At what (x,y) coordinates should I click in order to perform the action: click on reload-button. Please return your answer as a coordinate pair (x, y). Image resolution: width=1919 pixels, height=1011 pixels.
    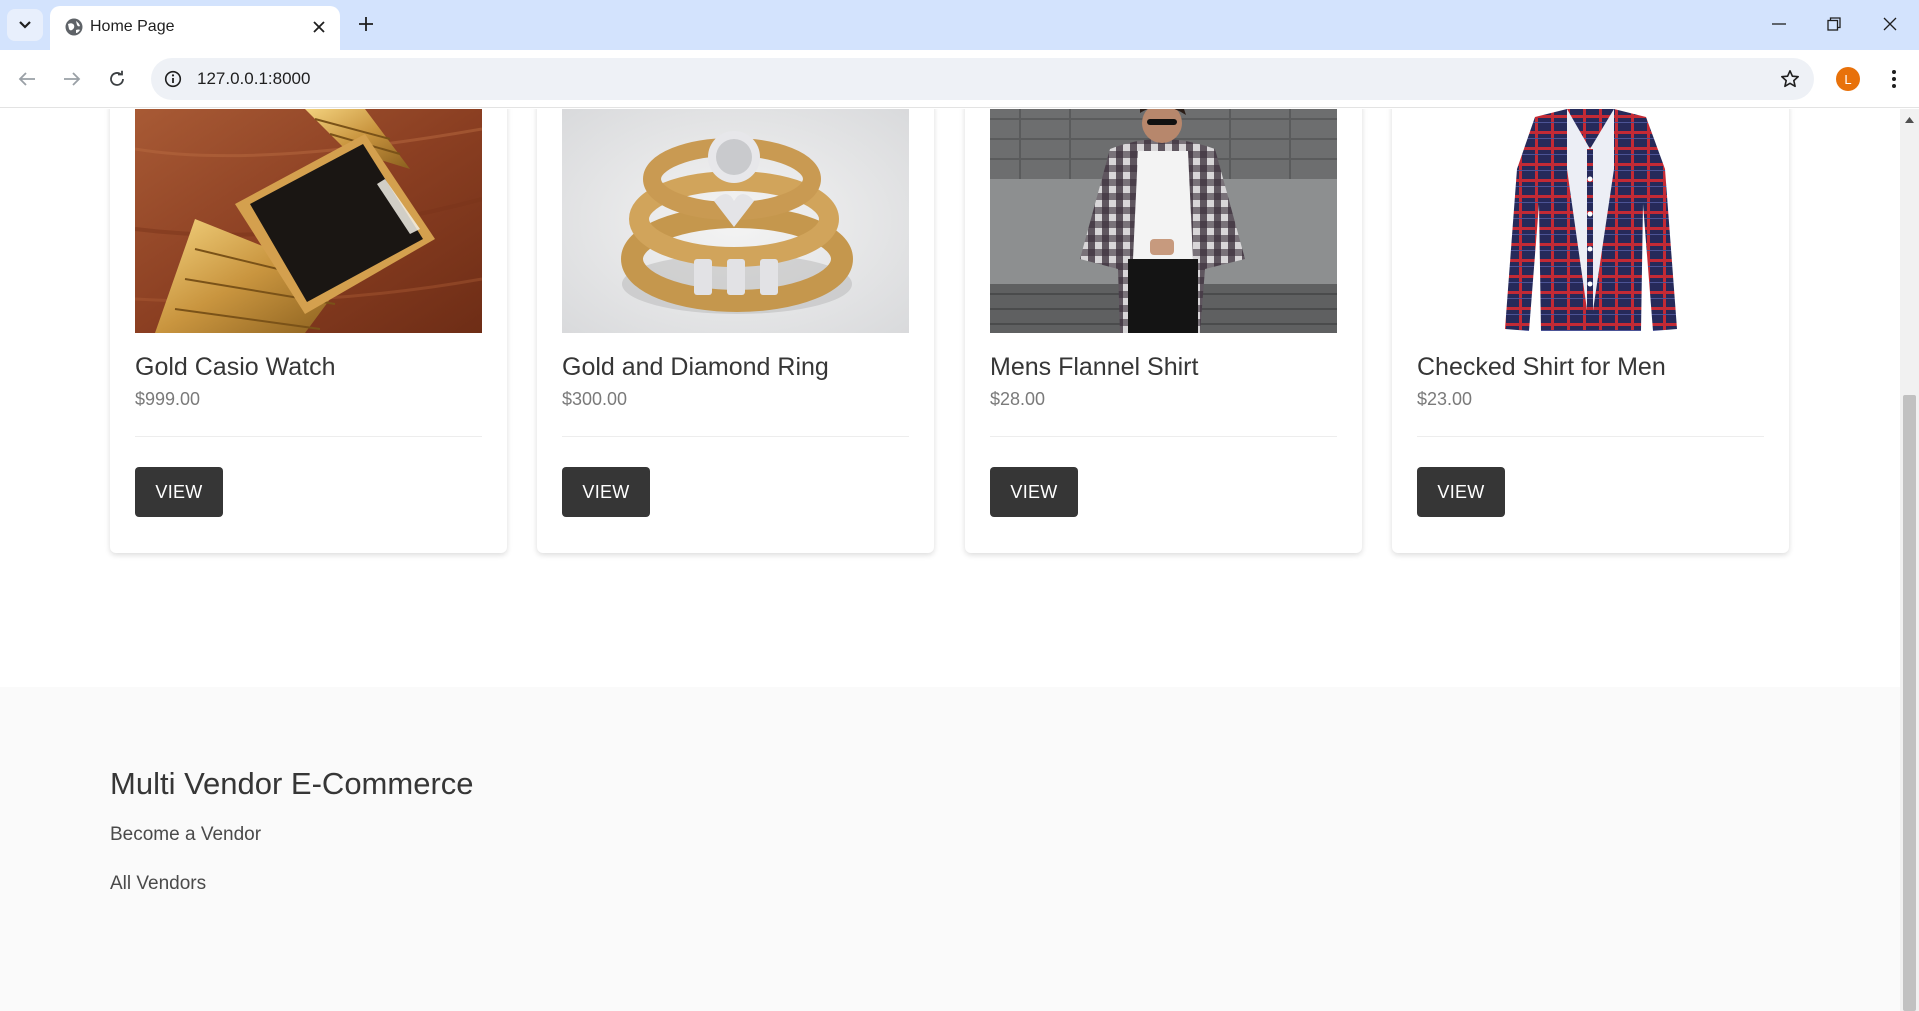
    Looking at the image, I should click on (117, 79).